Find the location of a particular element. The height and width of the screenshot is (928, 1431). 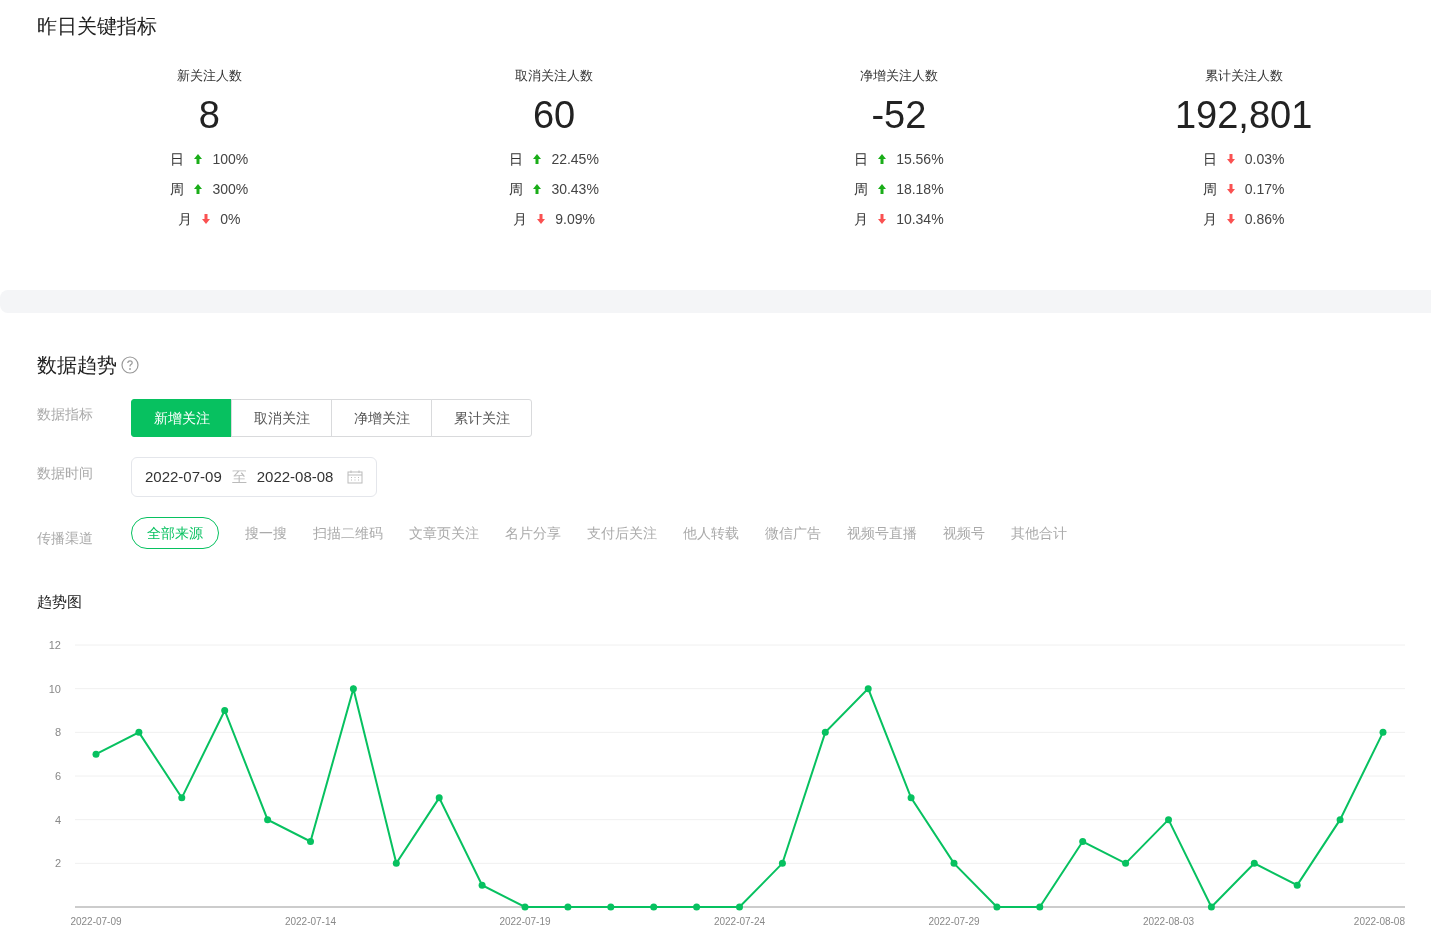

channel-option: 文章页关注 is located at coordinates (444, 533).